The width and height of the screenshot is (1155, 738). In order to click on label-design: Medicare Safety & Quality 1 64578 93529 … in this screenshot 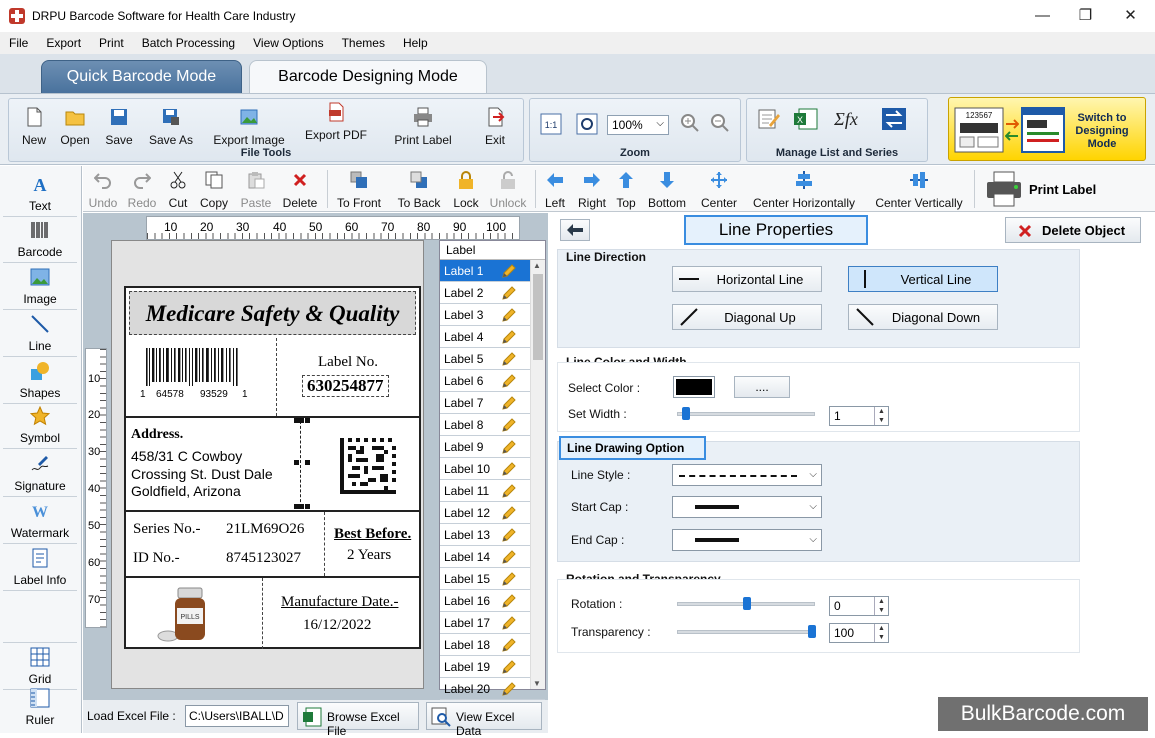, I will do `click(272, 467)`.